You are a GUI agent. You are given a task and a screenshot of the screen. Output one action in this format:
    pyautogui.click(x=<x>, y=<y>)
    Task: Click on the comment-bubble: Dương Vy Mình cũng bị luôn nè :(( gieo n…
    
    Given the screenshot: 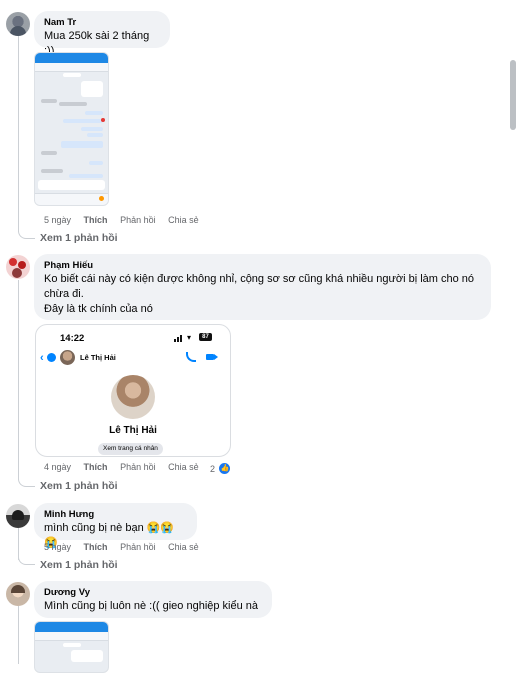 What is the action you would take?
    pyautogui.click(x=153, y=599)
    